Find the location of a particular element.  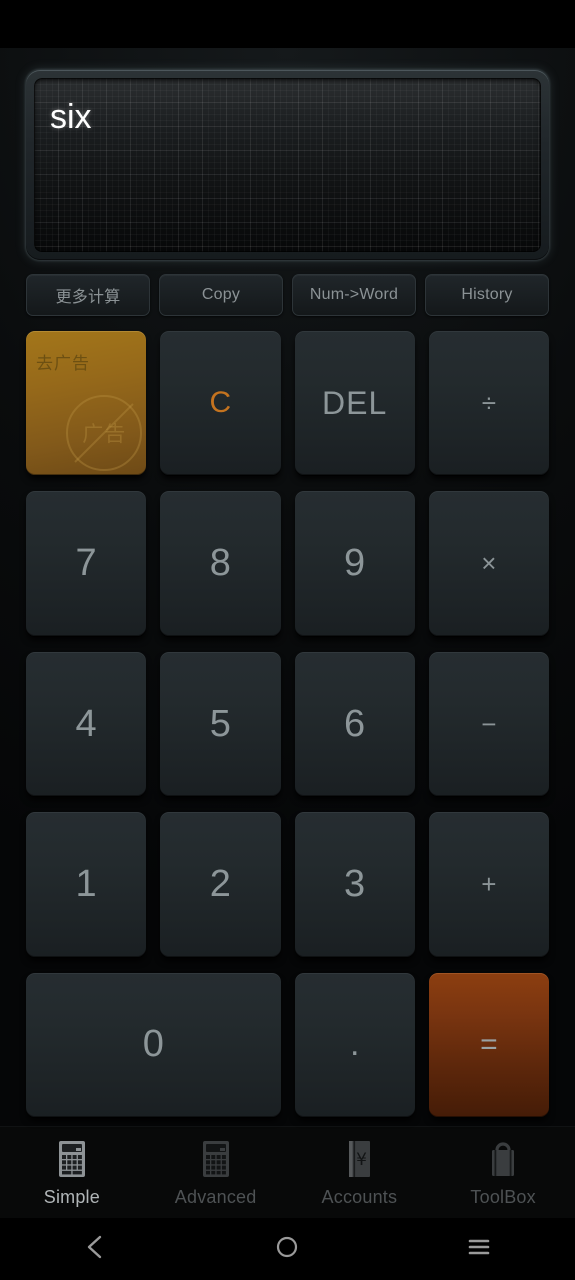

multiply-key: × is located at coordinates (488, 563).